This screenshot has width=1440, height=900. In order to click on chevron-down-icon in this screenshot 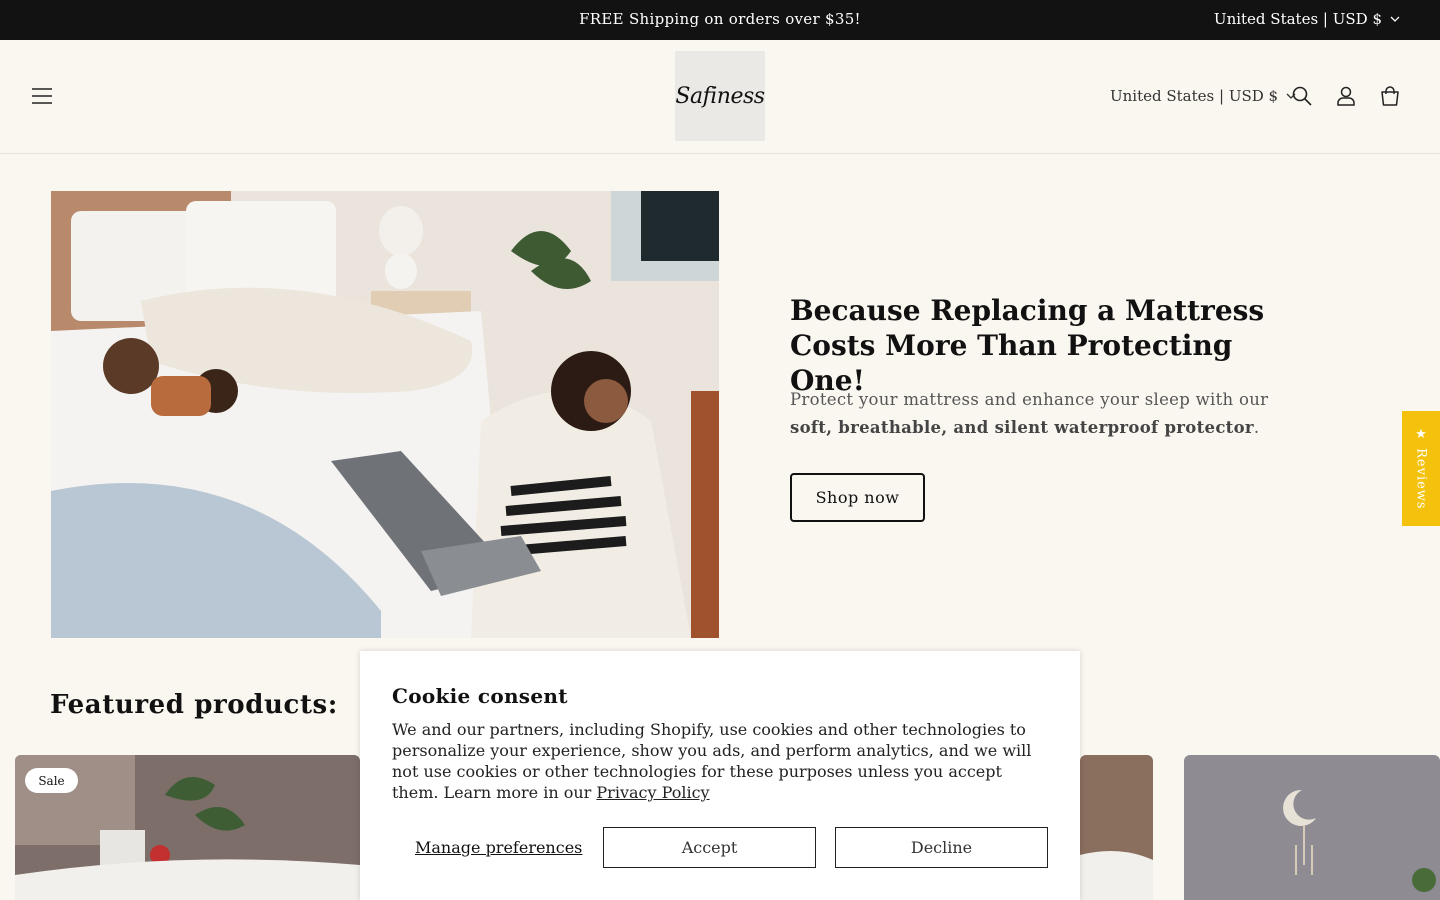, I will do `click(1395, 19)`.